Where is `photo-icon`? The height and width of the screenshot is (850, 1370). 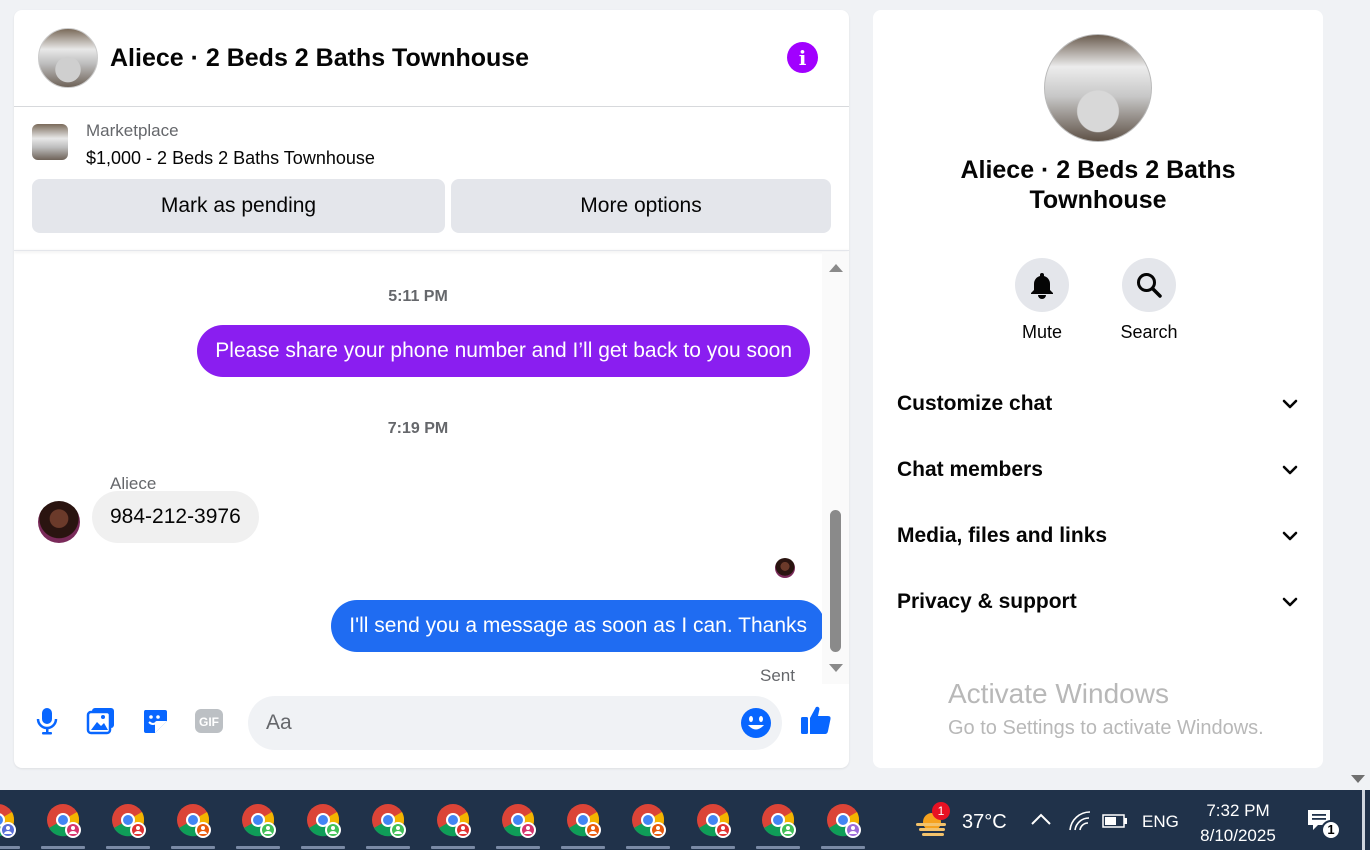
photo-icon is located at coordinates (101, 721).